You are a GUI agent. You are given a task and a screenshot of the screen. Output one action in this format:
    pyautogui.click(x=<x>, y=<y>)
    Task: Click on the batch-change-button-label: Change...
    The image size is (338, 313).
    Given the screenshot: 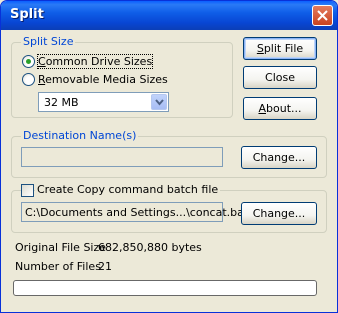 What is the action you would take?
    pyautogui.click(x=279, y=213)
    